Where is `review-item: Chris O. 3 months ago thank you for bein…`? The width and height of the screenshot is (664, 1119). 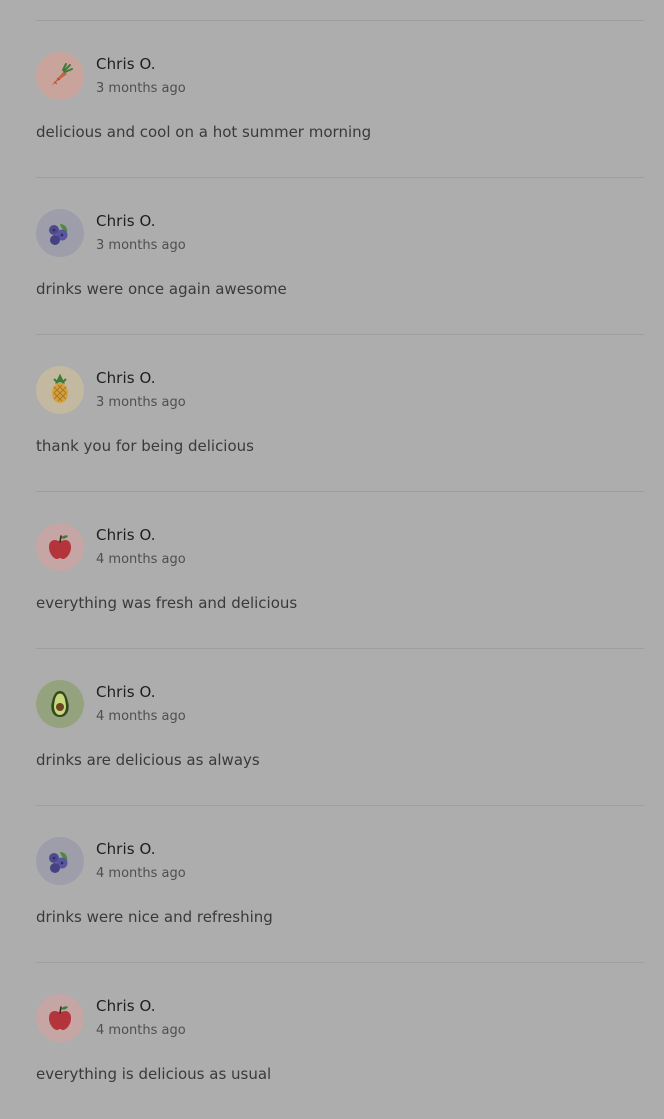
review-item: Chris O. 3 months ago thank you for bein… is located at coordinates (340, 413).